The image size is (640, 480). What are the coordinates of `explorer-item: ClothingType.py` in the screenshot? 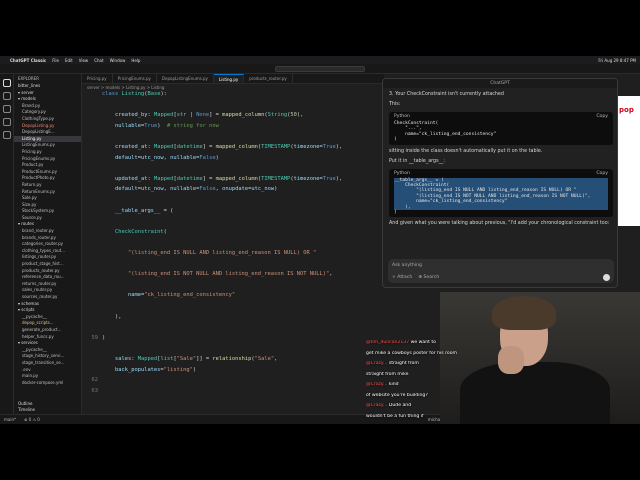 It's located at (47, 119).